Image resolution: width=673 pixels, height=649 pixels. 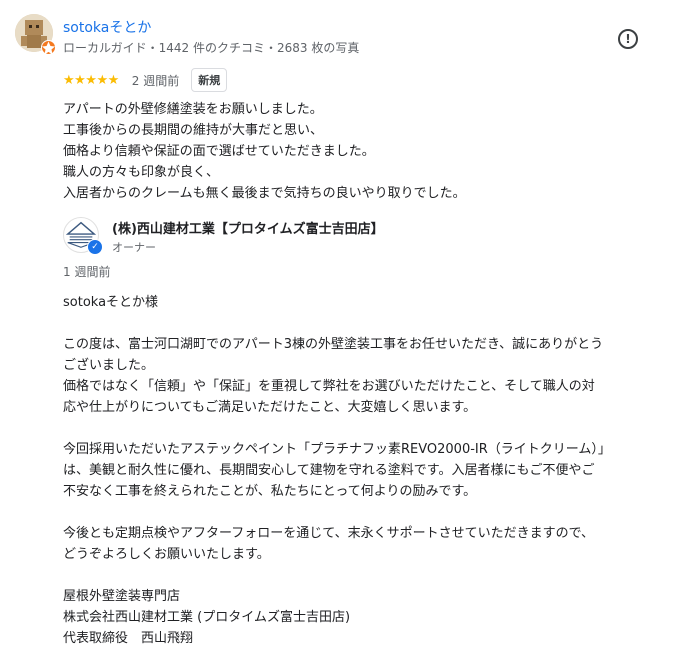 What do you see at coordinates (209, 80) in the screenshot?
I see `new-badge: 新規` at bounding box center [209, 80].